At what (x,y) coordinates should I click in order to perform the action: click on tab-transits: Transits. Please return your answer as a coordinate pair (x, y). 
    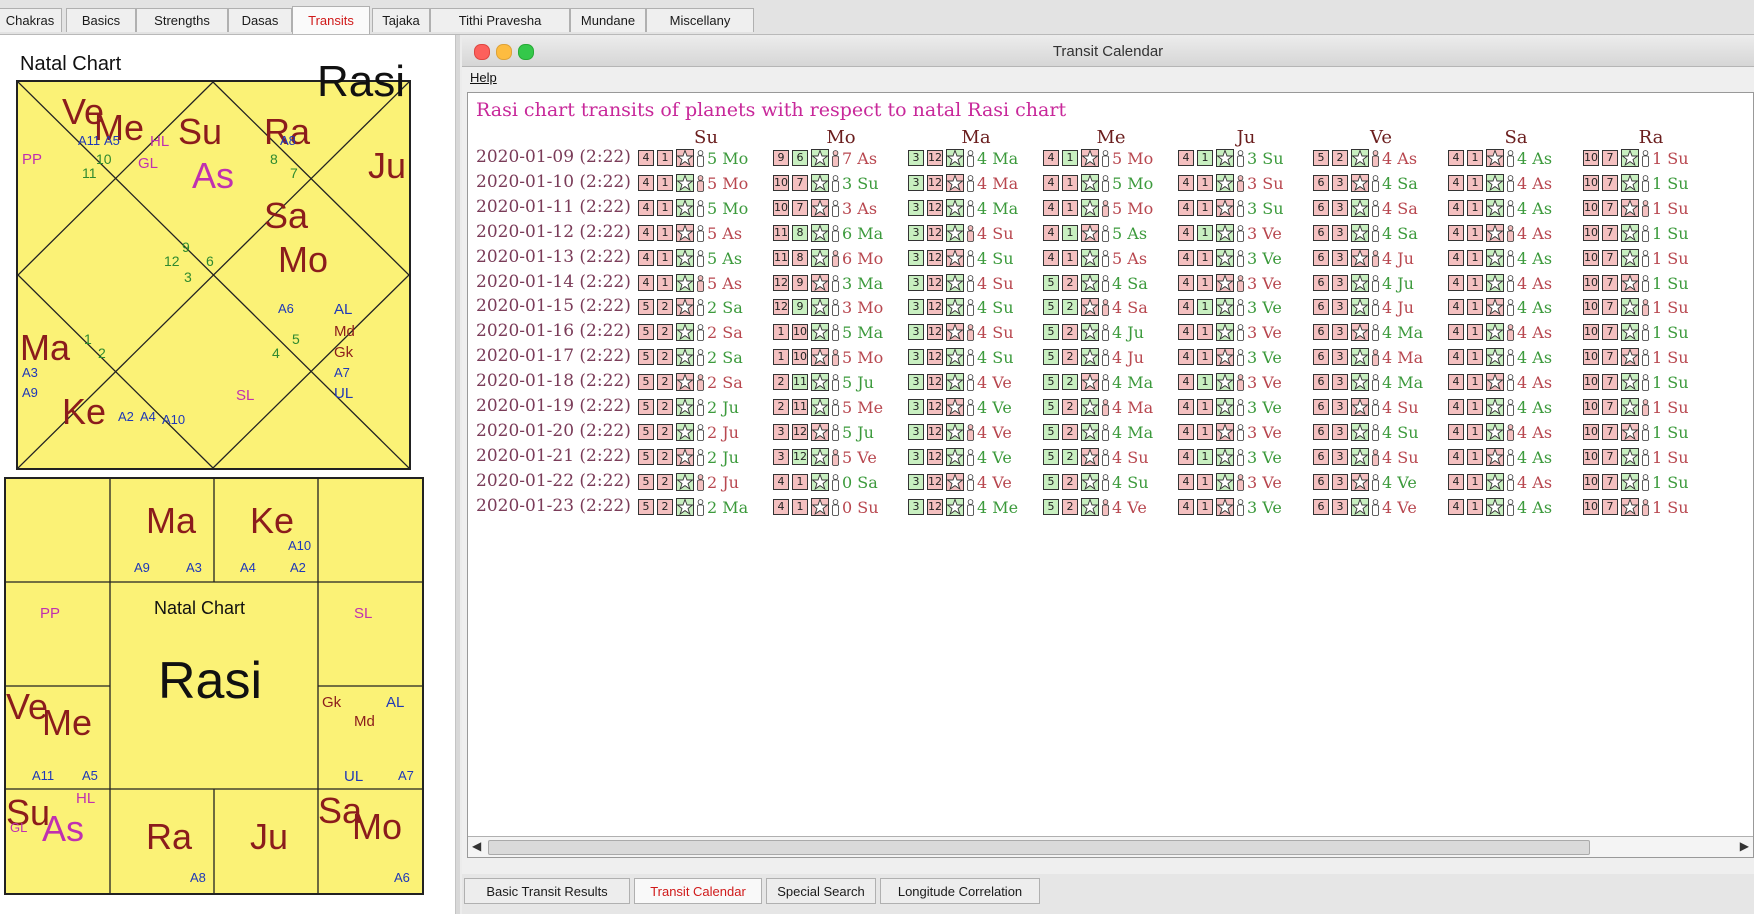
    Looking at the image, I should click on (331, 20).